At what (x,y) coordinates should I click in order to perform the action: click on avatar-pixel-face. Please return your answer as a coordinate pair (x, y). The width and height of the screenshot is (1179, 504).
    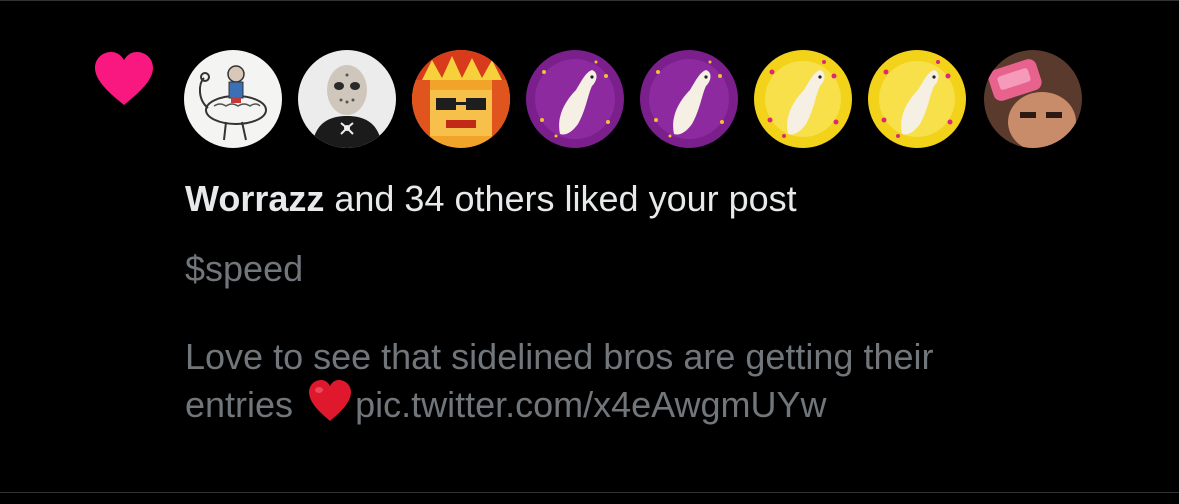
    Looking at the image, I should click on (461, 99).